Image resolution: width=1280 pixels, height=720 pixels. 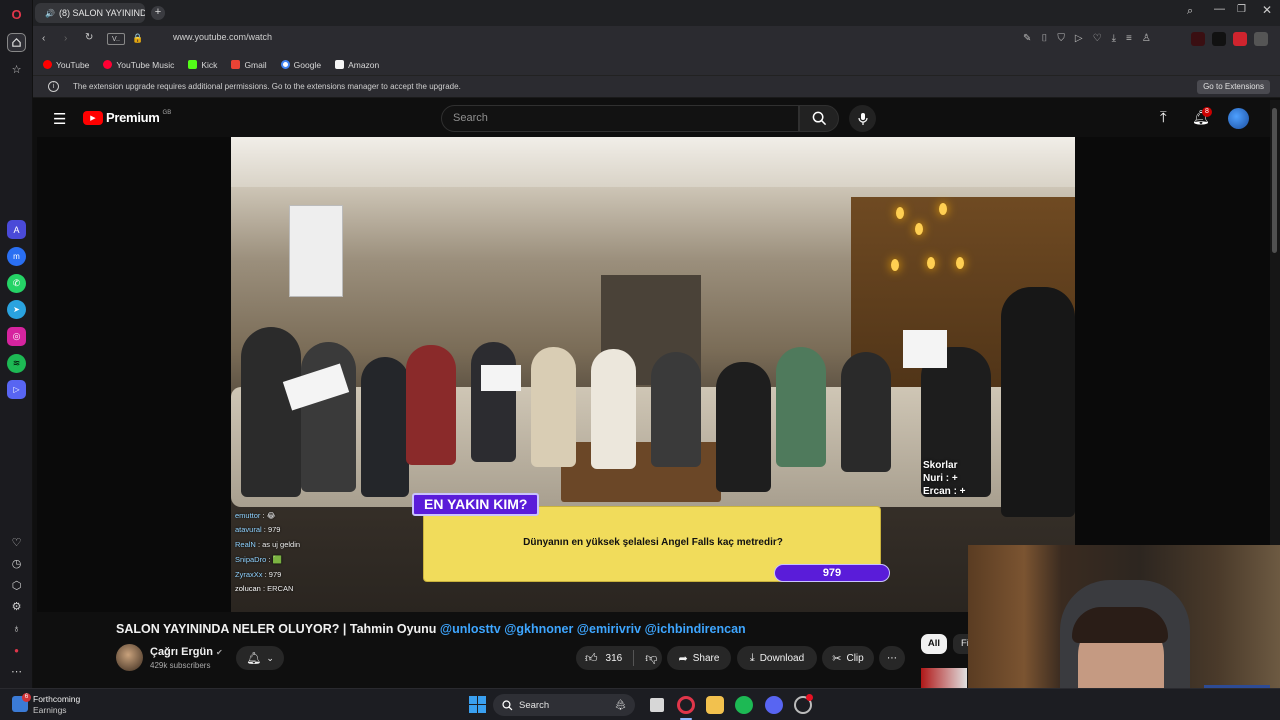 I want to click on dislike-icon: 👎︎, so click(x=651, y=658).